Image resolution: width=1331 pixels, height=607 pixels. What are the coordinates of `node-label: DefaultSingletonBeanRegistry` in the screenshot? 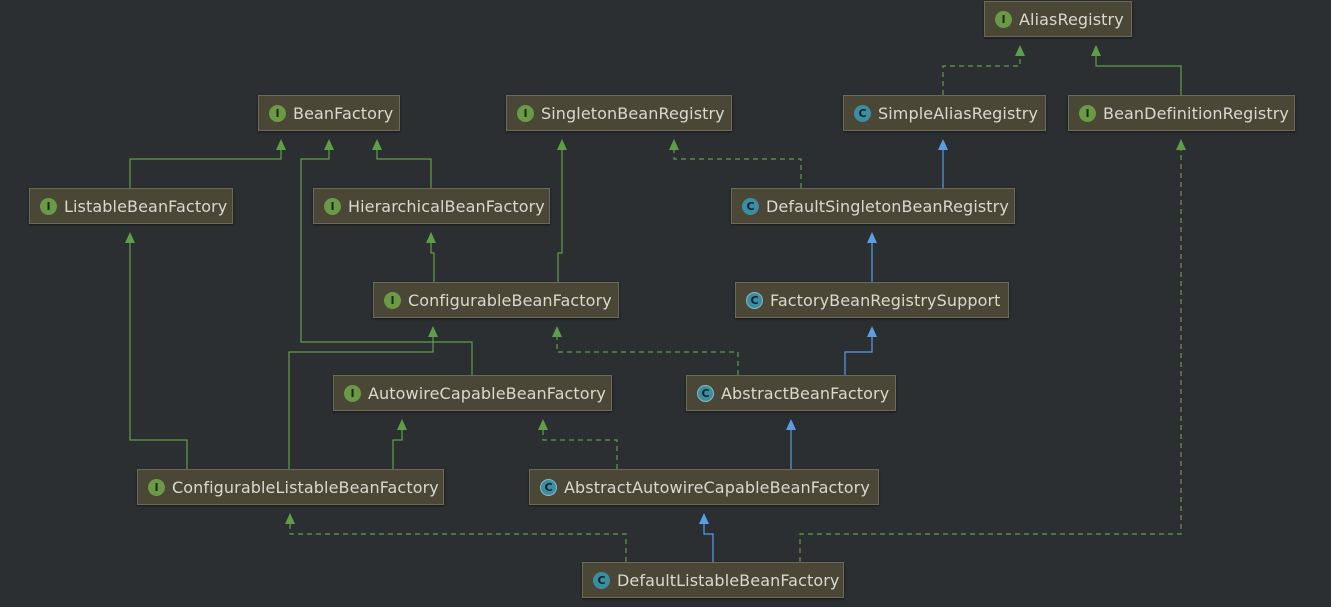 It's located at (887, 206).